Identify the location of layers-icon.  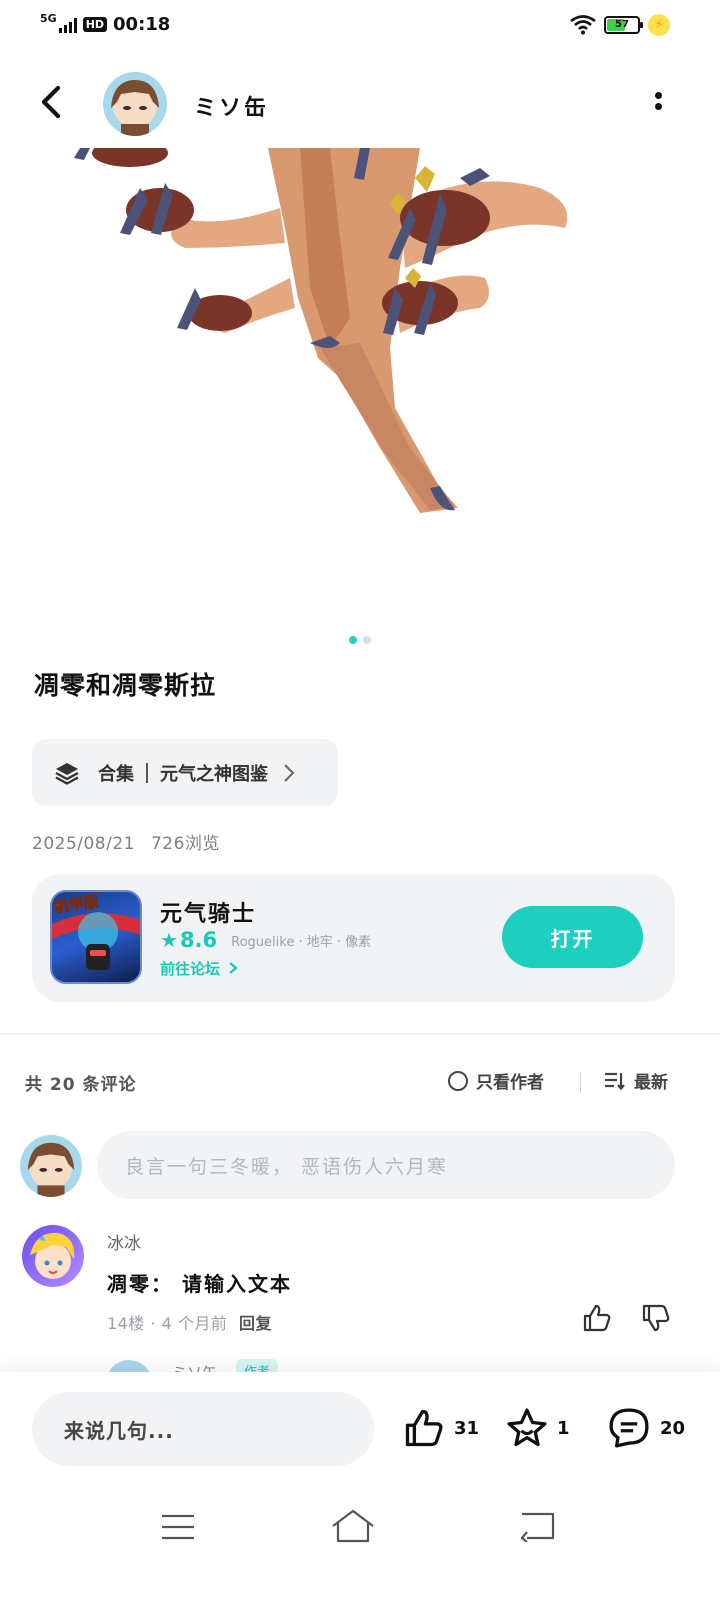
(67, 773).